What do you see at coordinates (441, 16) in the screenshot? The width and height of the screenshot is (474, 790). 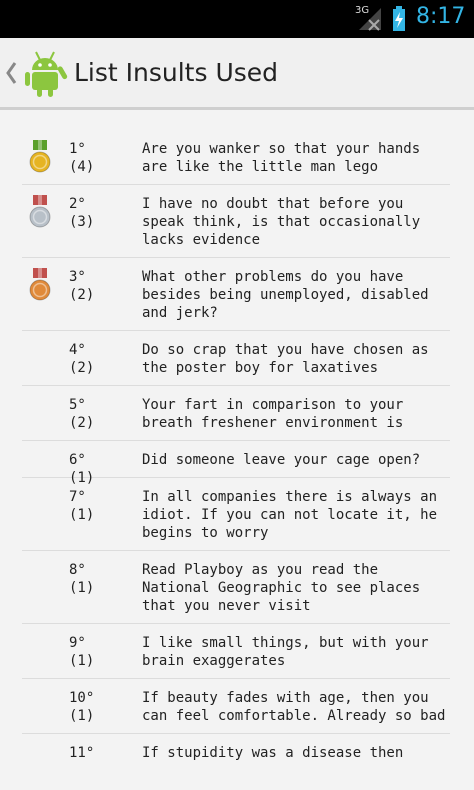 I see `clock: 8:17` at bounding box center [441, 16].